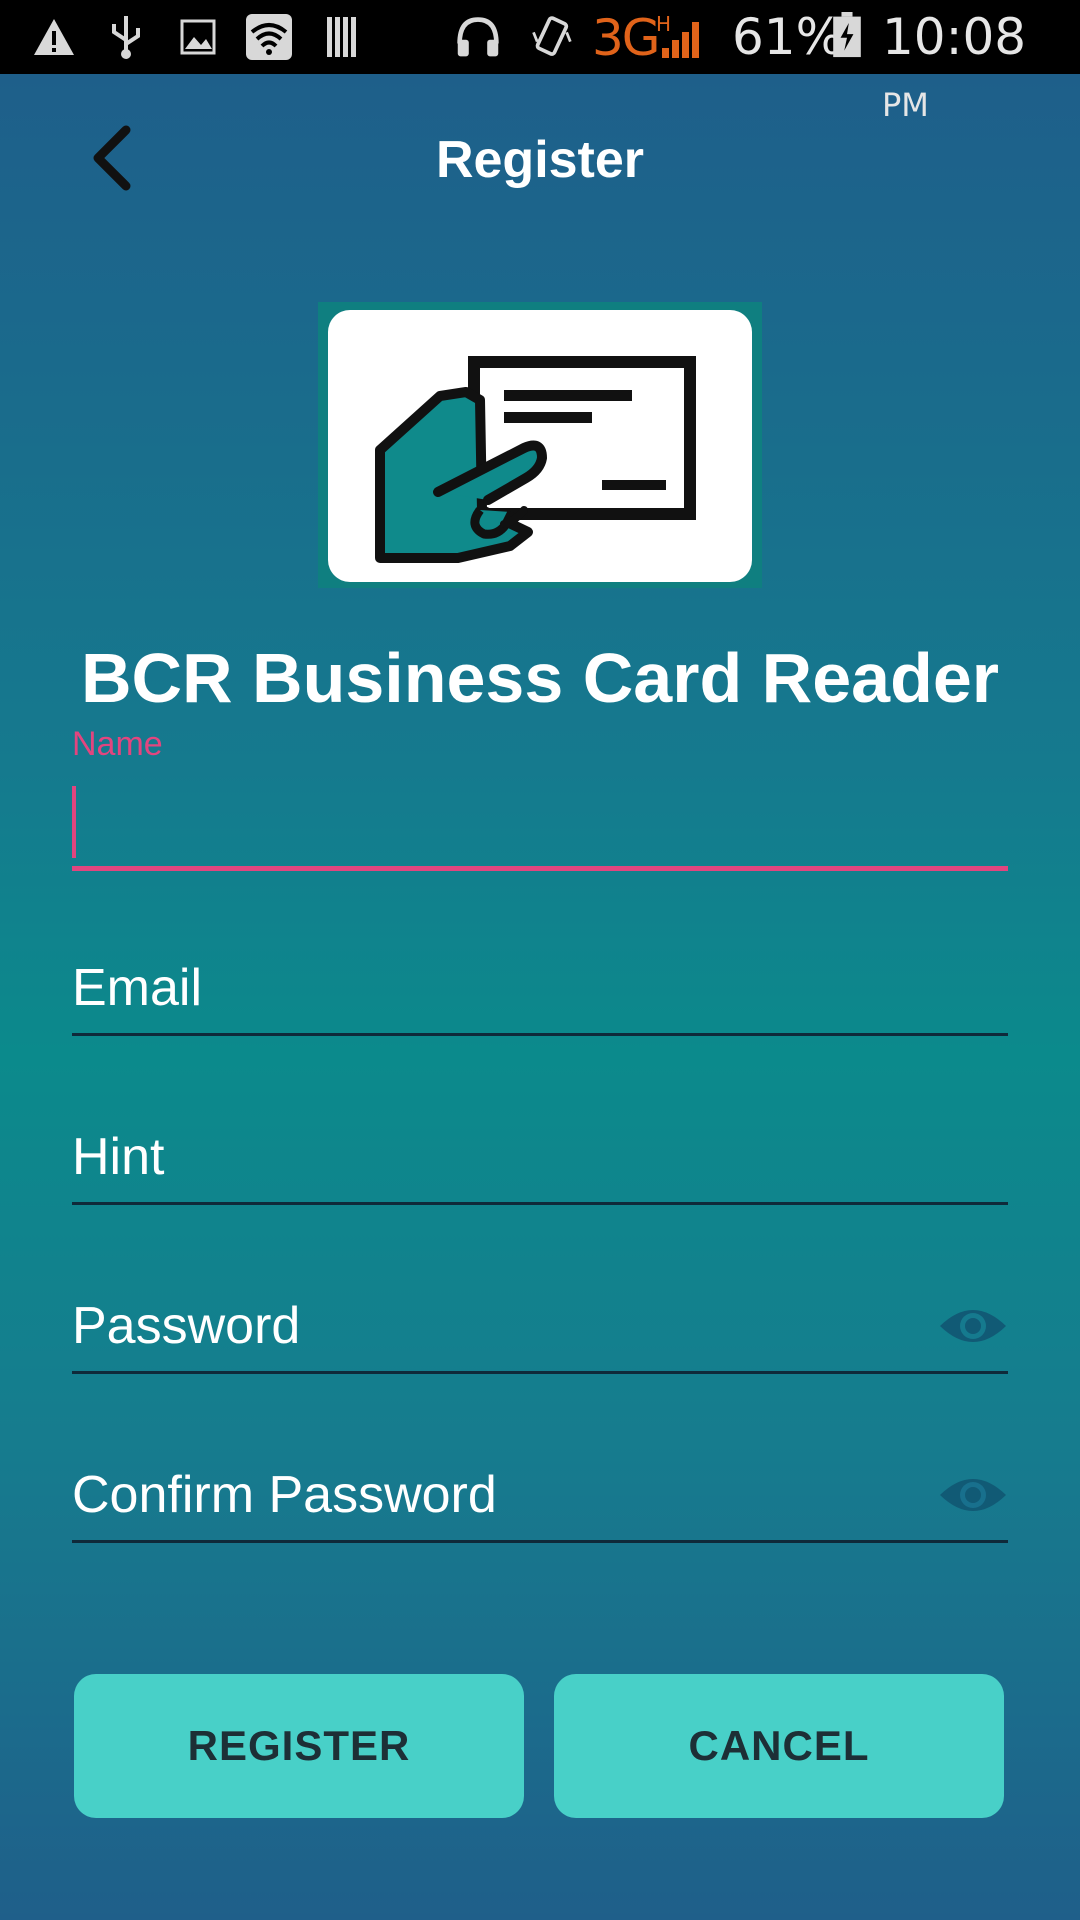 This screenshot has width=1080, height=1920. I want to click on battery-percent: 61%, so click(788, 37).